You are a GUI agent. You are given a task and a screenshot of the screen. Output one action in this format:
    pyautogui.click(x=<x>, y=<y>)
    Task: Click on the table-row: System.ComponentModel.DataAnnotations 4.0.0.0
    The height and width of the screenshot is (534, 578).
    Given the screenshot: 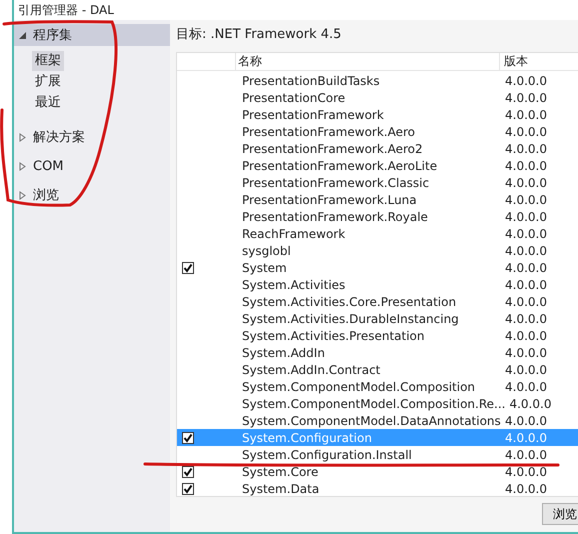 What is the action you would take?
    pyautogui.click(x=377, y=420)
    